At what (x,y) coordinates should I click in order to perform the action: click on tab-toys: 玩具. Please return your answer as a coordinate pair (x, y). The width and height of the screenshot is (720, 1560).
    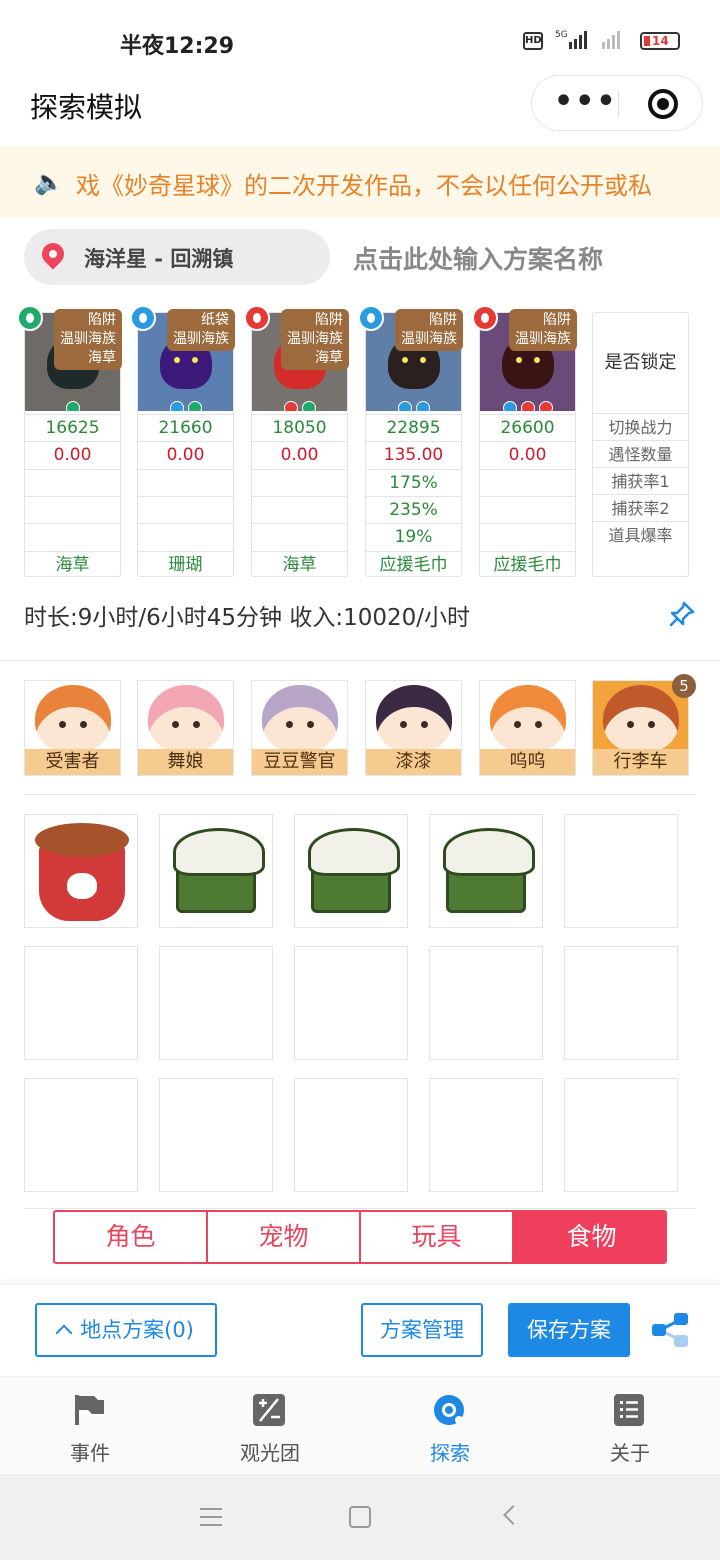
    Looking at the image, I should click on (437, 1237).